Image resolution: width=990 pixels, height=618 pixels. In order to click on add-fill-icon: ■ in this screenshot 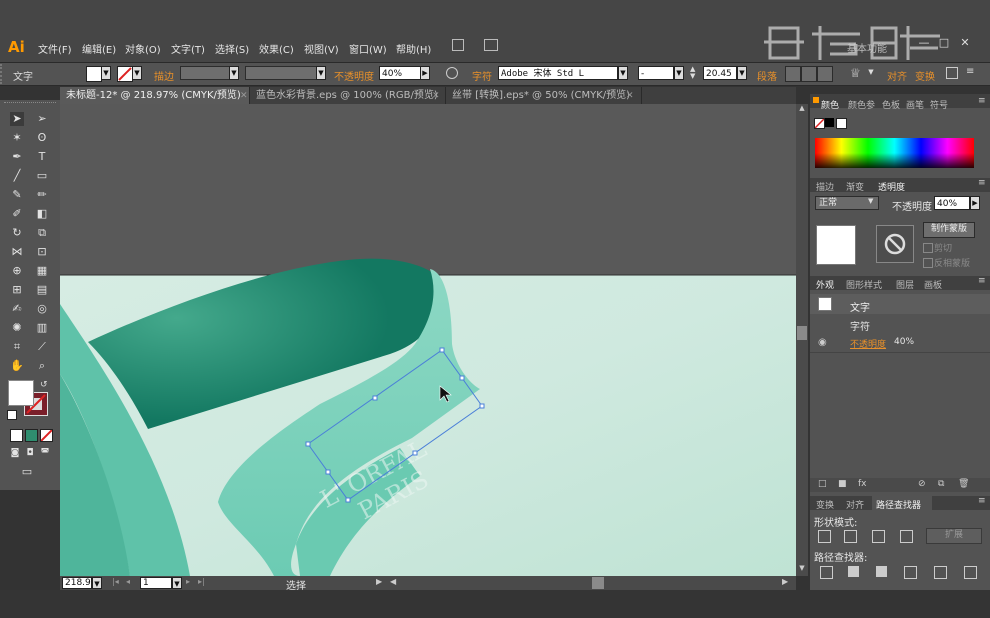, I will do `click(842, 484)`.